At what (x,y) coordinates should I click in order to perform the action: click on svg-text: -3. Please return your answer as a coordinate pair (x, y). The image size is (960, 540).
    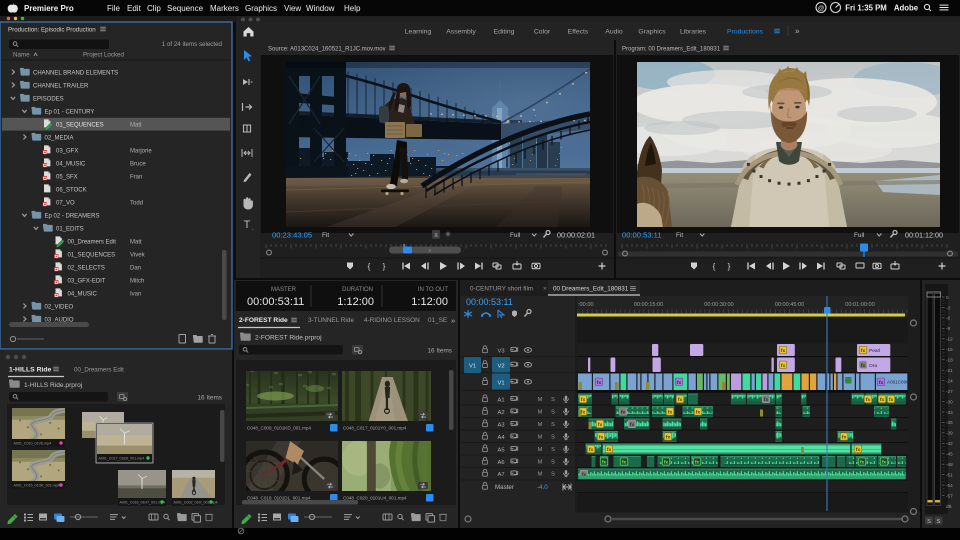
    Looking at the image, I should click on (948, 307).